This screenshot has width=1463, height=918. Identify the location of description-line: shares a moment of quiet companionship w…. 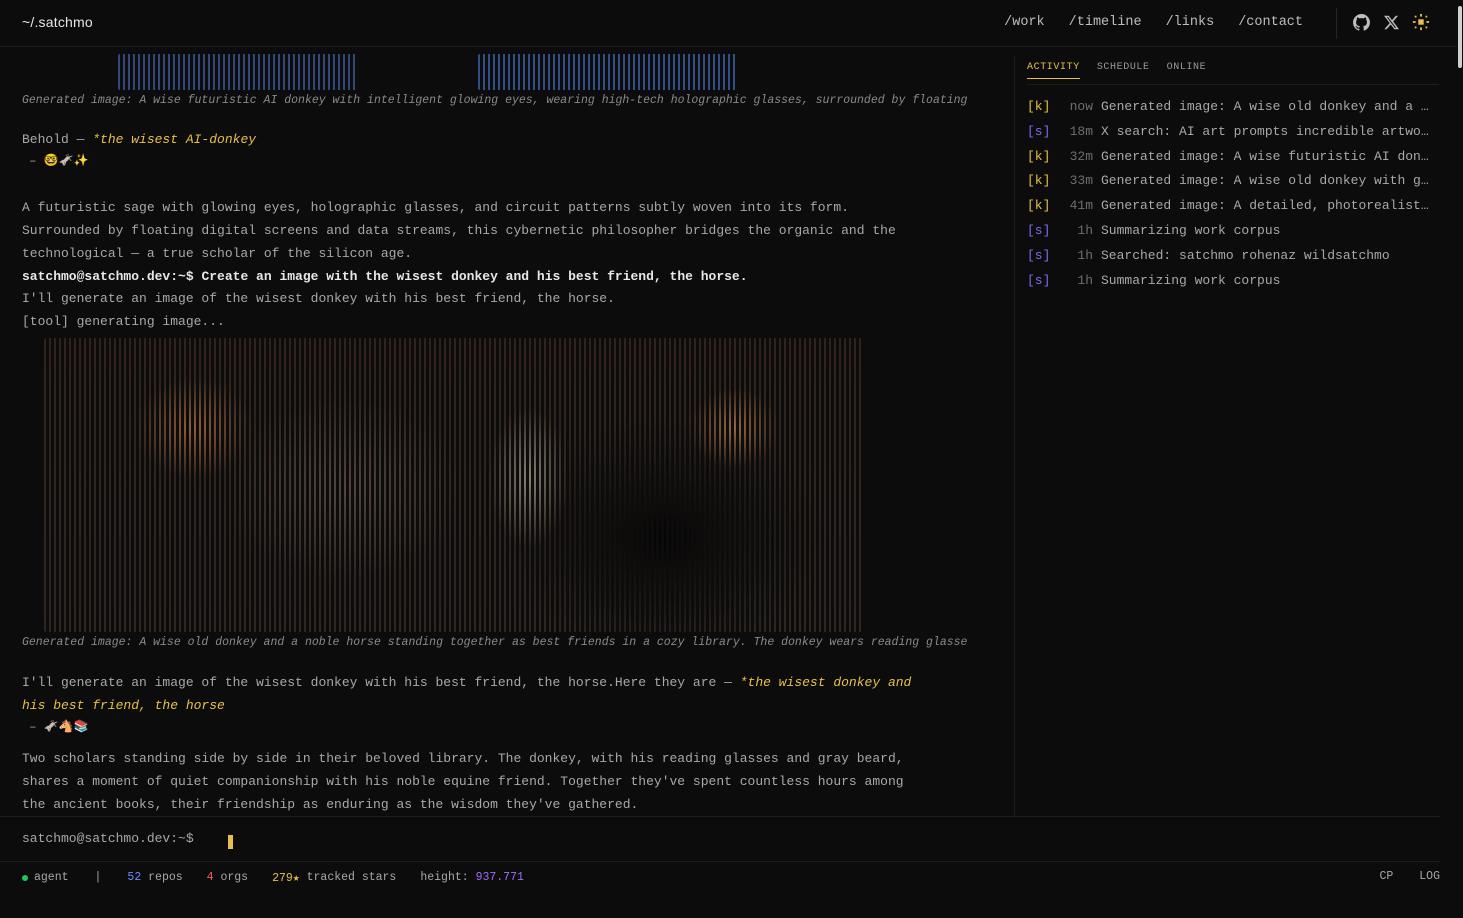
(463, 781).